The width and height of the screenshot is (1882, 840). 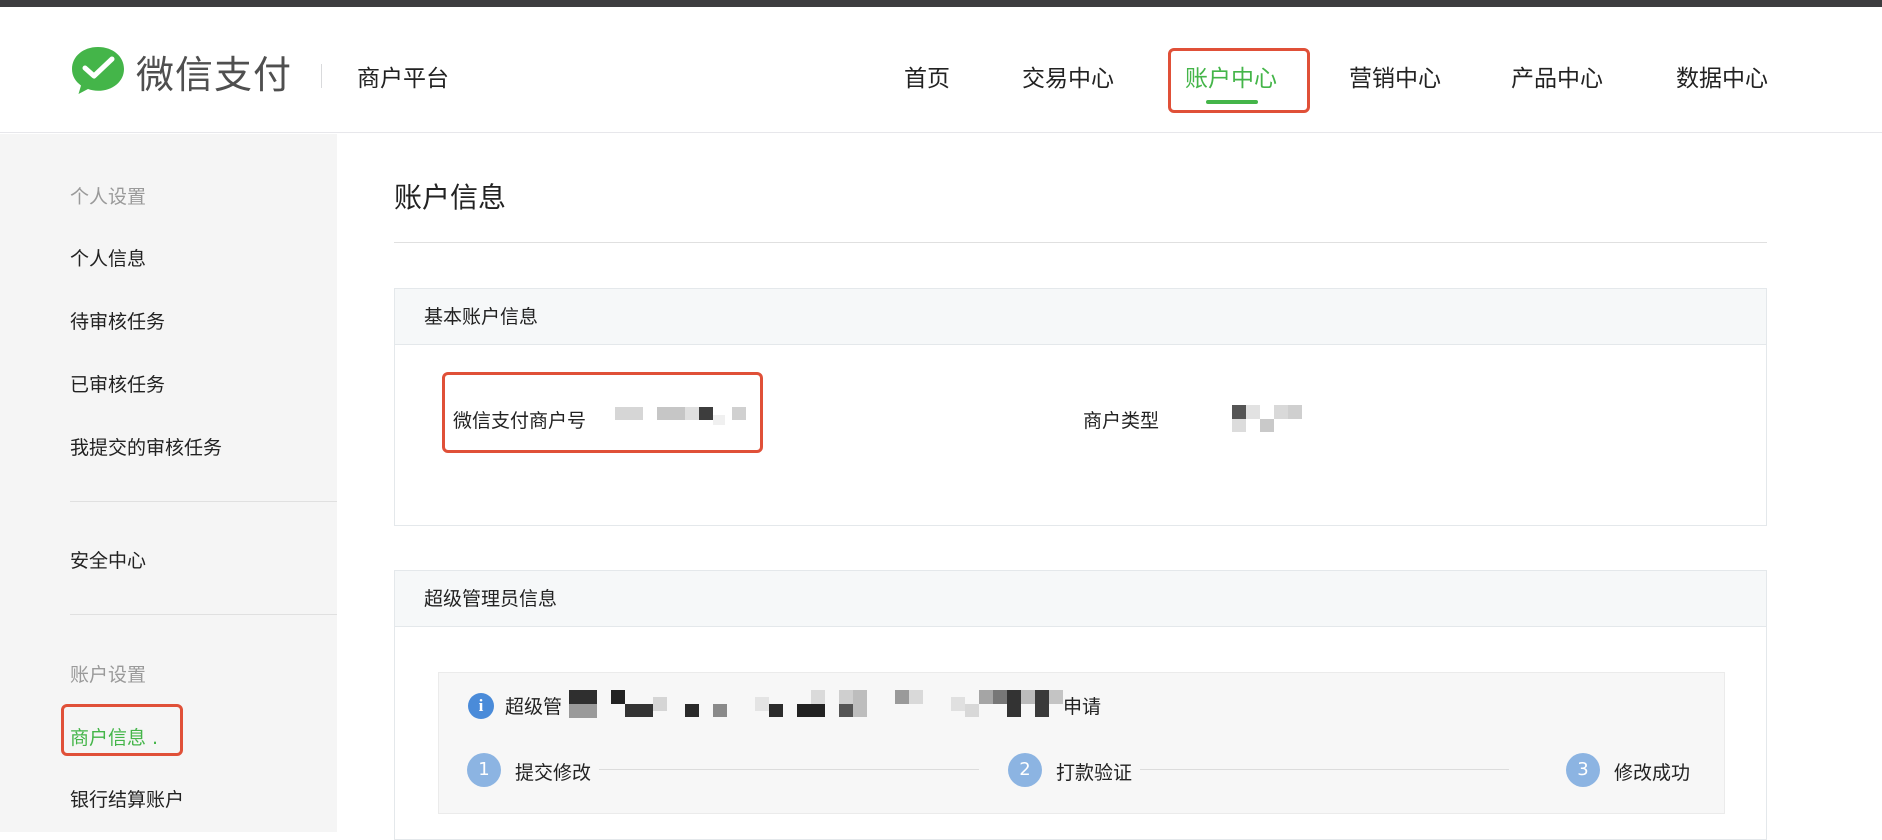 I want to click on merchant-type-label: 商户类型, so click(x=1121, y=421).